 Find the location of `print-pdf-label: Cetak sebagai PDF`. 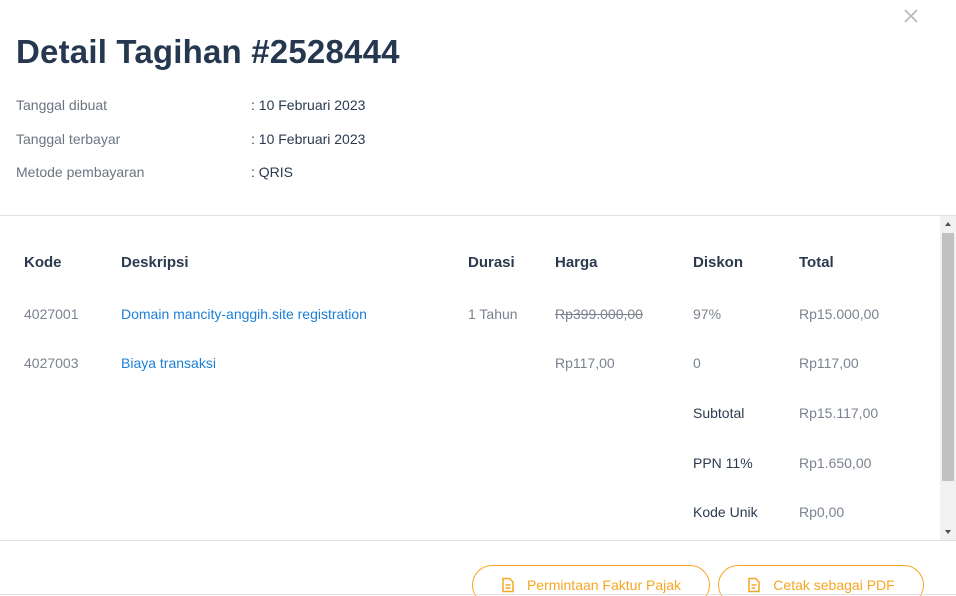

print-pdf-label: Cetak sebagai PDF is located at coordinates (834, 584).